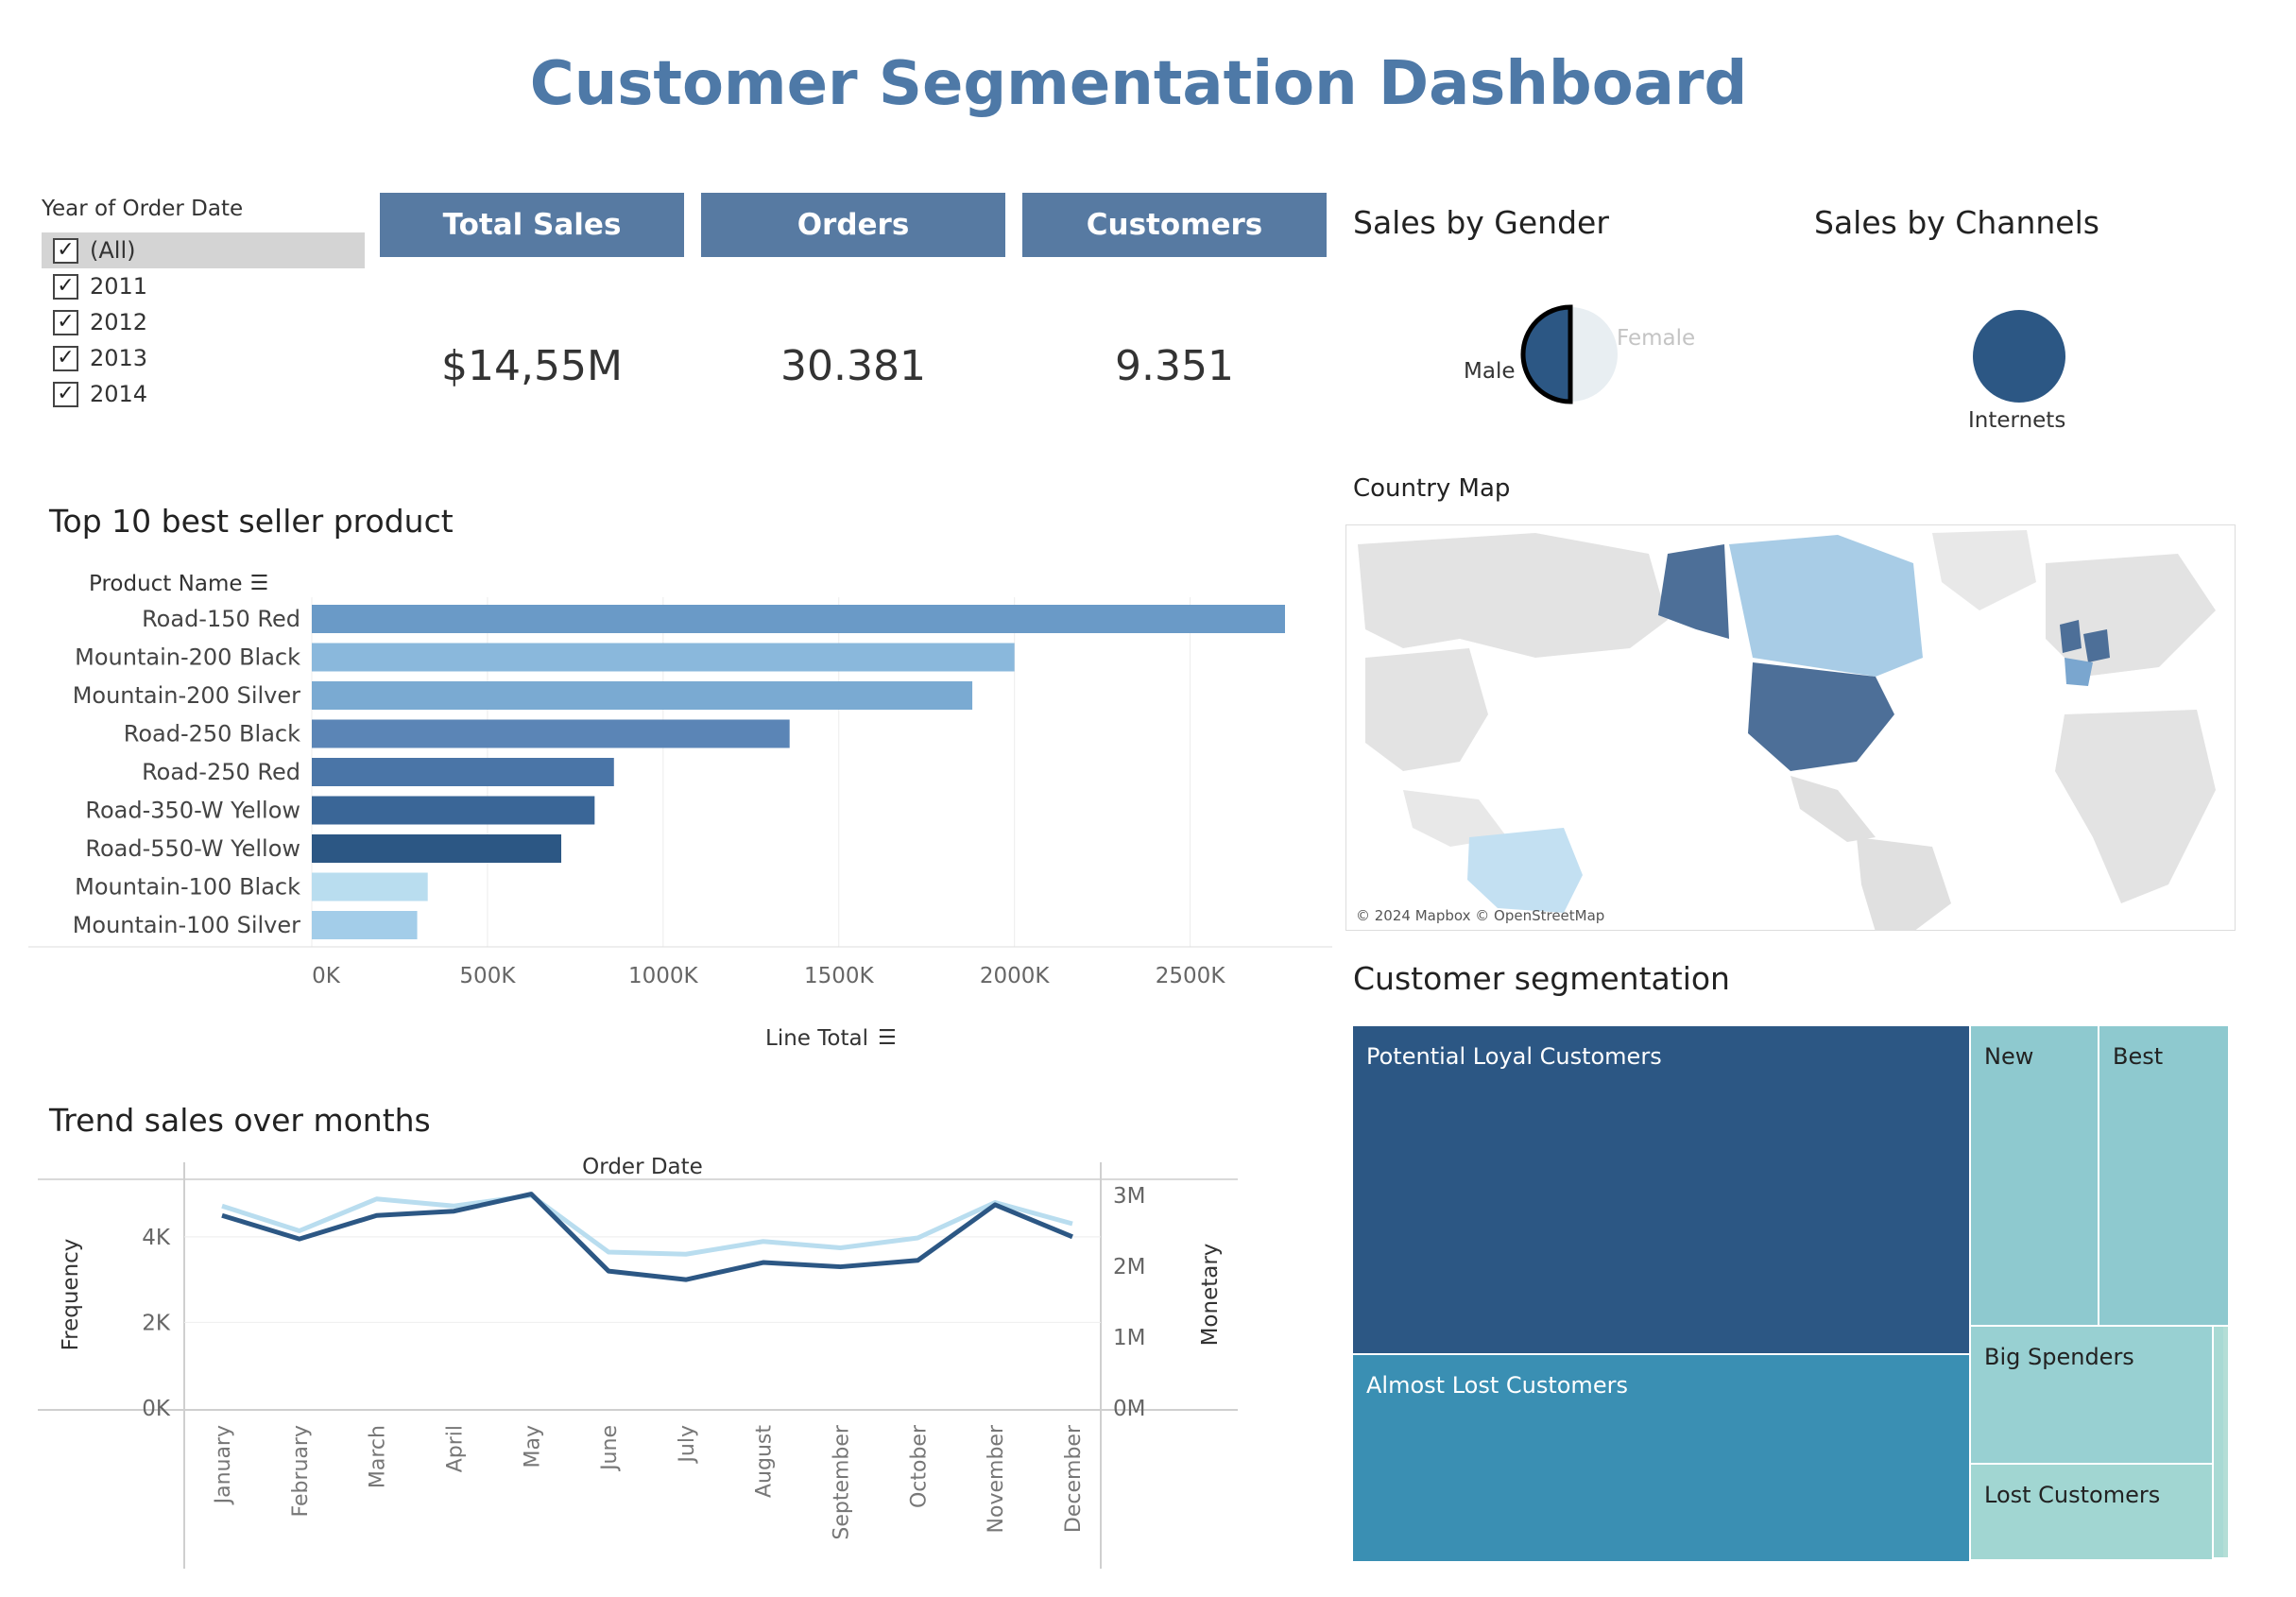  I want to click on filter-item-all: ✓ (All), so click(203, 250).